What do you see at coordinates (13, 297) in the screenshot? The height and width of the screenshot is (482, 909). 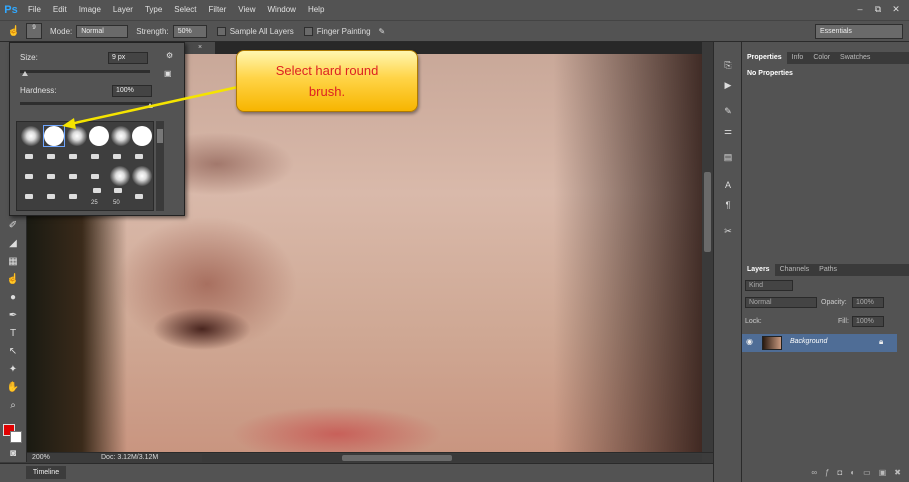 I see `dodge-tool-icon: ●` at bounding box center [13, 297].